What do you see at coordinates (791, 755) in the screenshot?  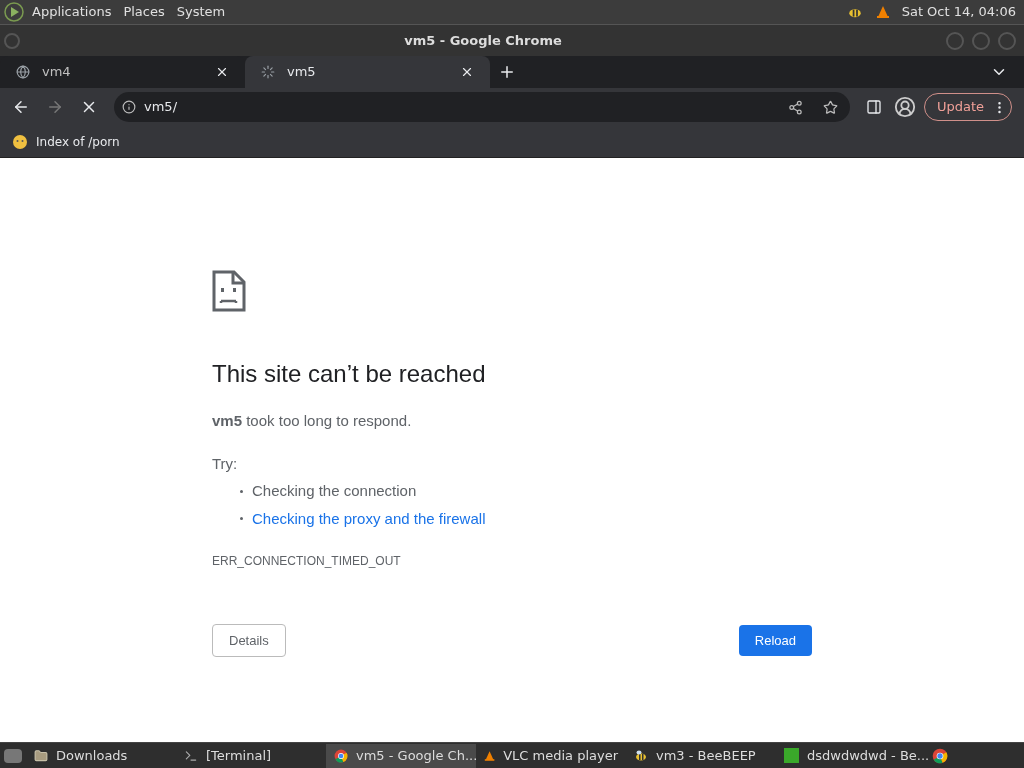 I see `app-icon` at bounding box center [791, 755].